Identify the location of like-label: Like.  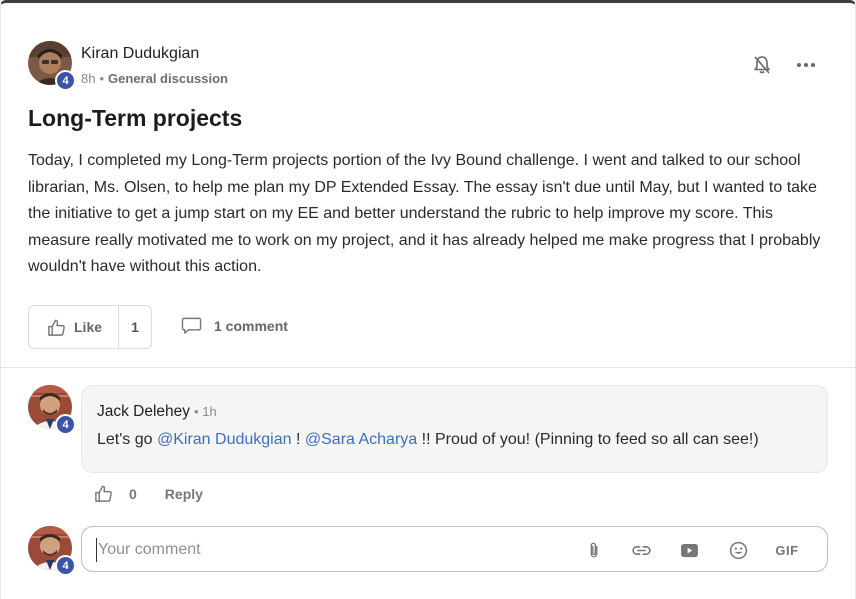
(88, 327).